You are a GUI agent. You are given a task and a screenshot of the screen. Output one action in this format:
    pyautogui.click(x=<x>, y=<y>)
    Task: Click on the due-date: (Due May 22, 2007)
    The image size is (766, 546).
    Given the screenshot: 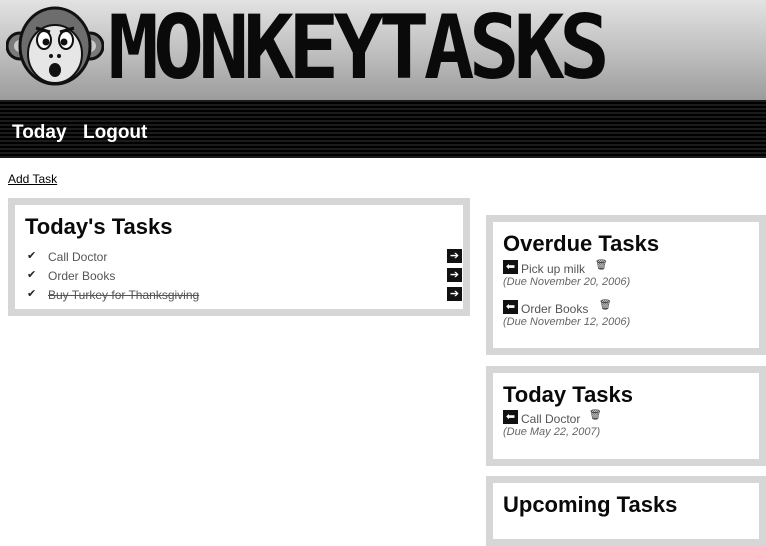 What is the action you would take?
    pyautogui.click(x=552, y=432)
    